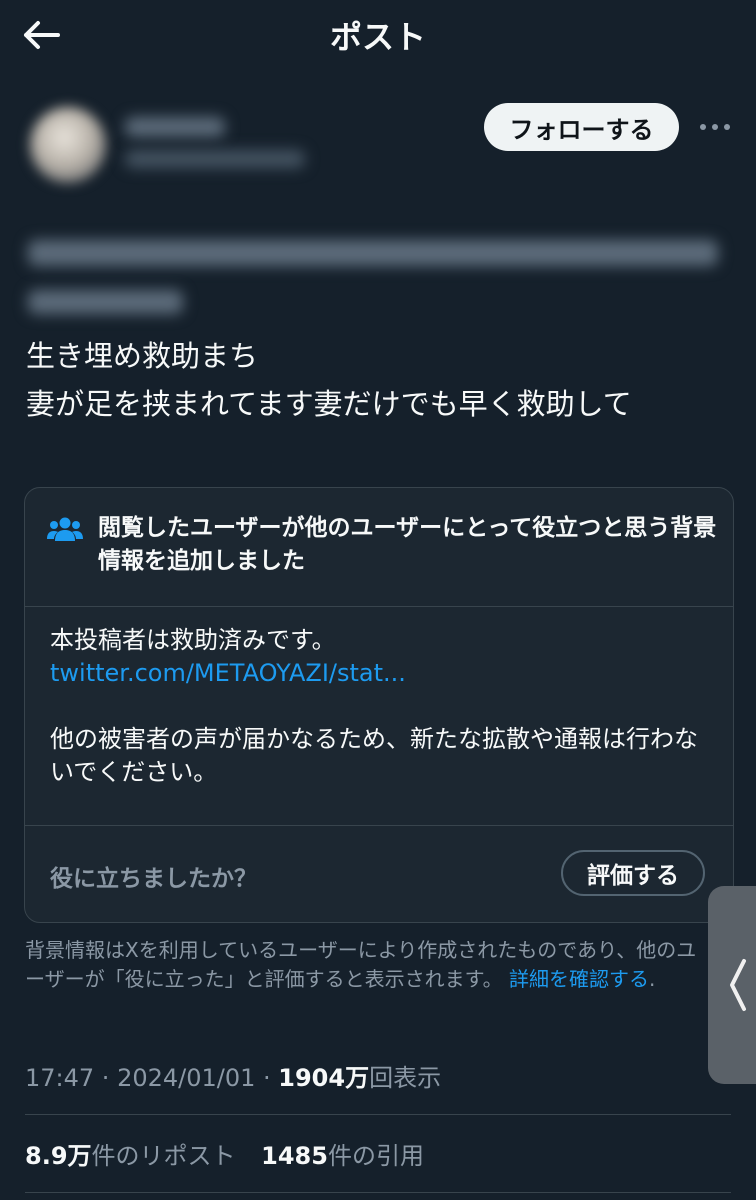 Image resolution: width=756 pixels, height=1200 pixels. I want to click on post-line-2: 妻が足を挟まれてます妻だけでも早く救助して, so click(329, 404).